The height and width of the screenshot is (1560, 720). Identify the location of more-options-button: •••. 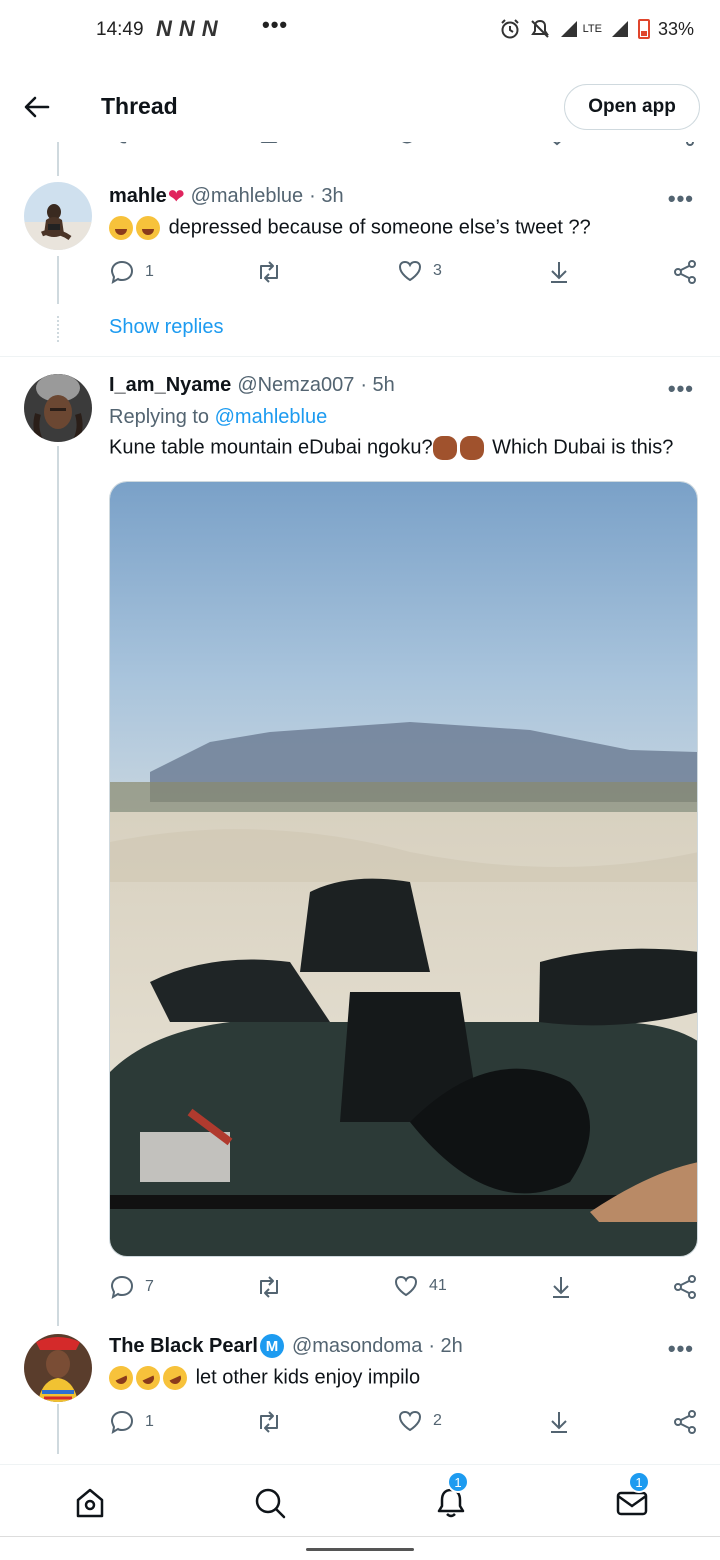
(681, 1349).